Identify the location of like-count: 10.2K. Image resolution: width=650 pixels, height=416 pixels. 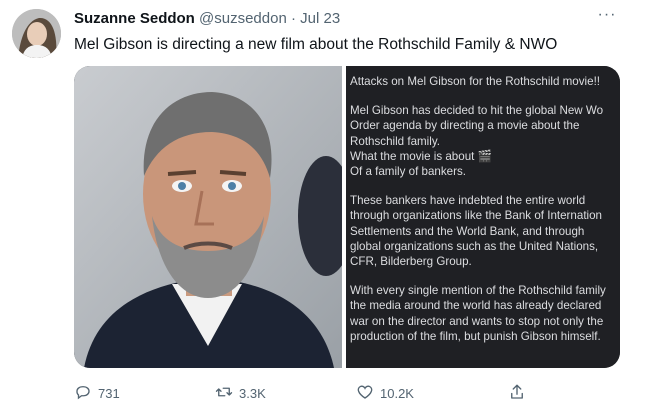
(397, 393).